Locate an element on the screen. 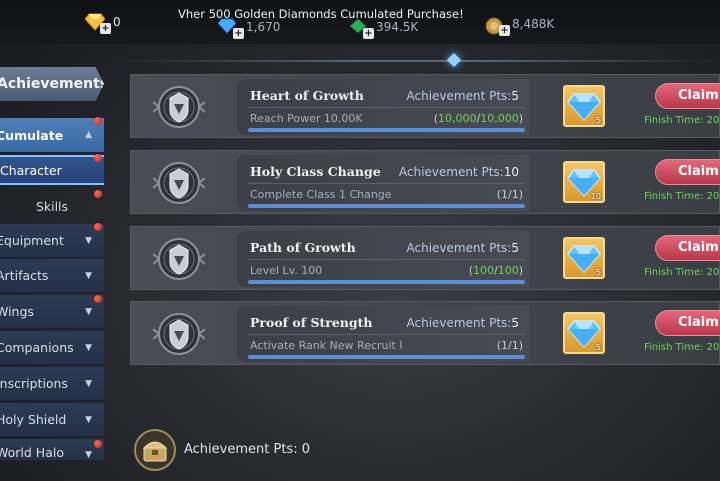 The image size is (720, 481). sidebar-item-companions: Companions ▼ is located at coordinates (52, 348).